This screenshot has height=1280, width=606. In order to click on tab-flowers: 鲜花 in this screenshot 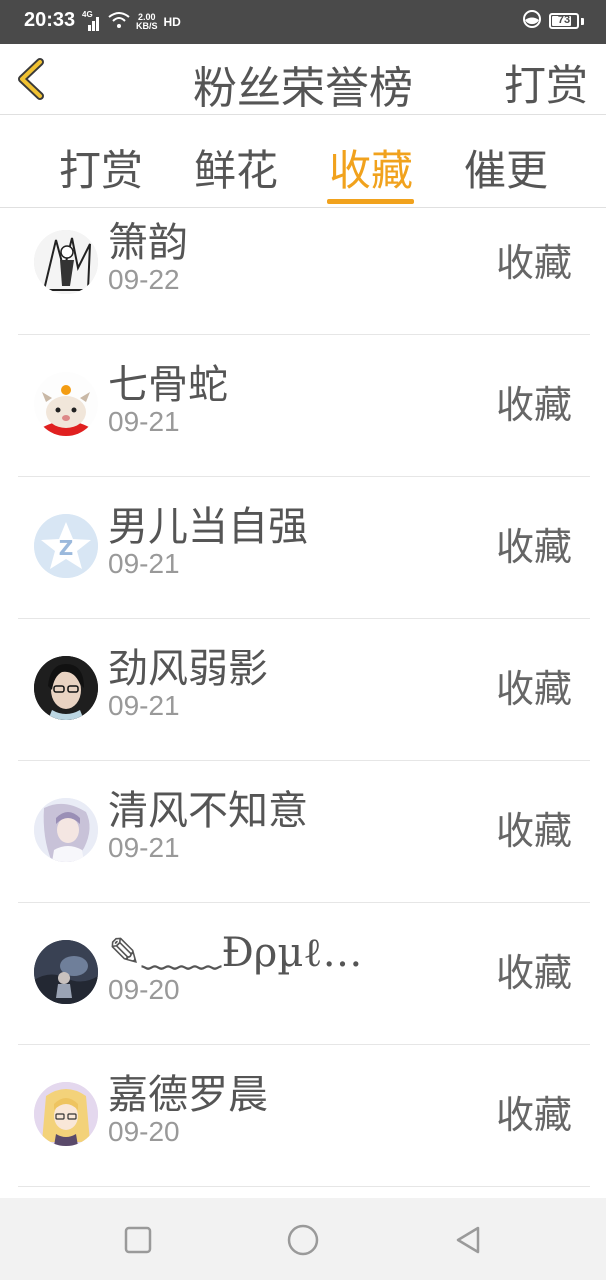, I will do `click(236, 167)`.